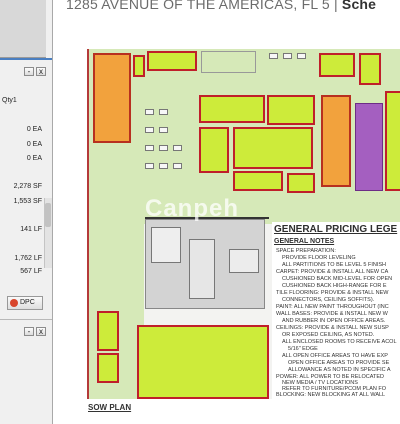  I want to click on core-room-northwest, so click(112, 98).